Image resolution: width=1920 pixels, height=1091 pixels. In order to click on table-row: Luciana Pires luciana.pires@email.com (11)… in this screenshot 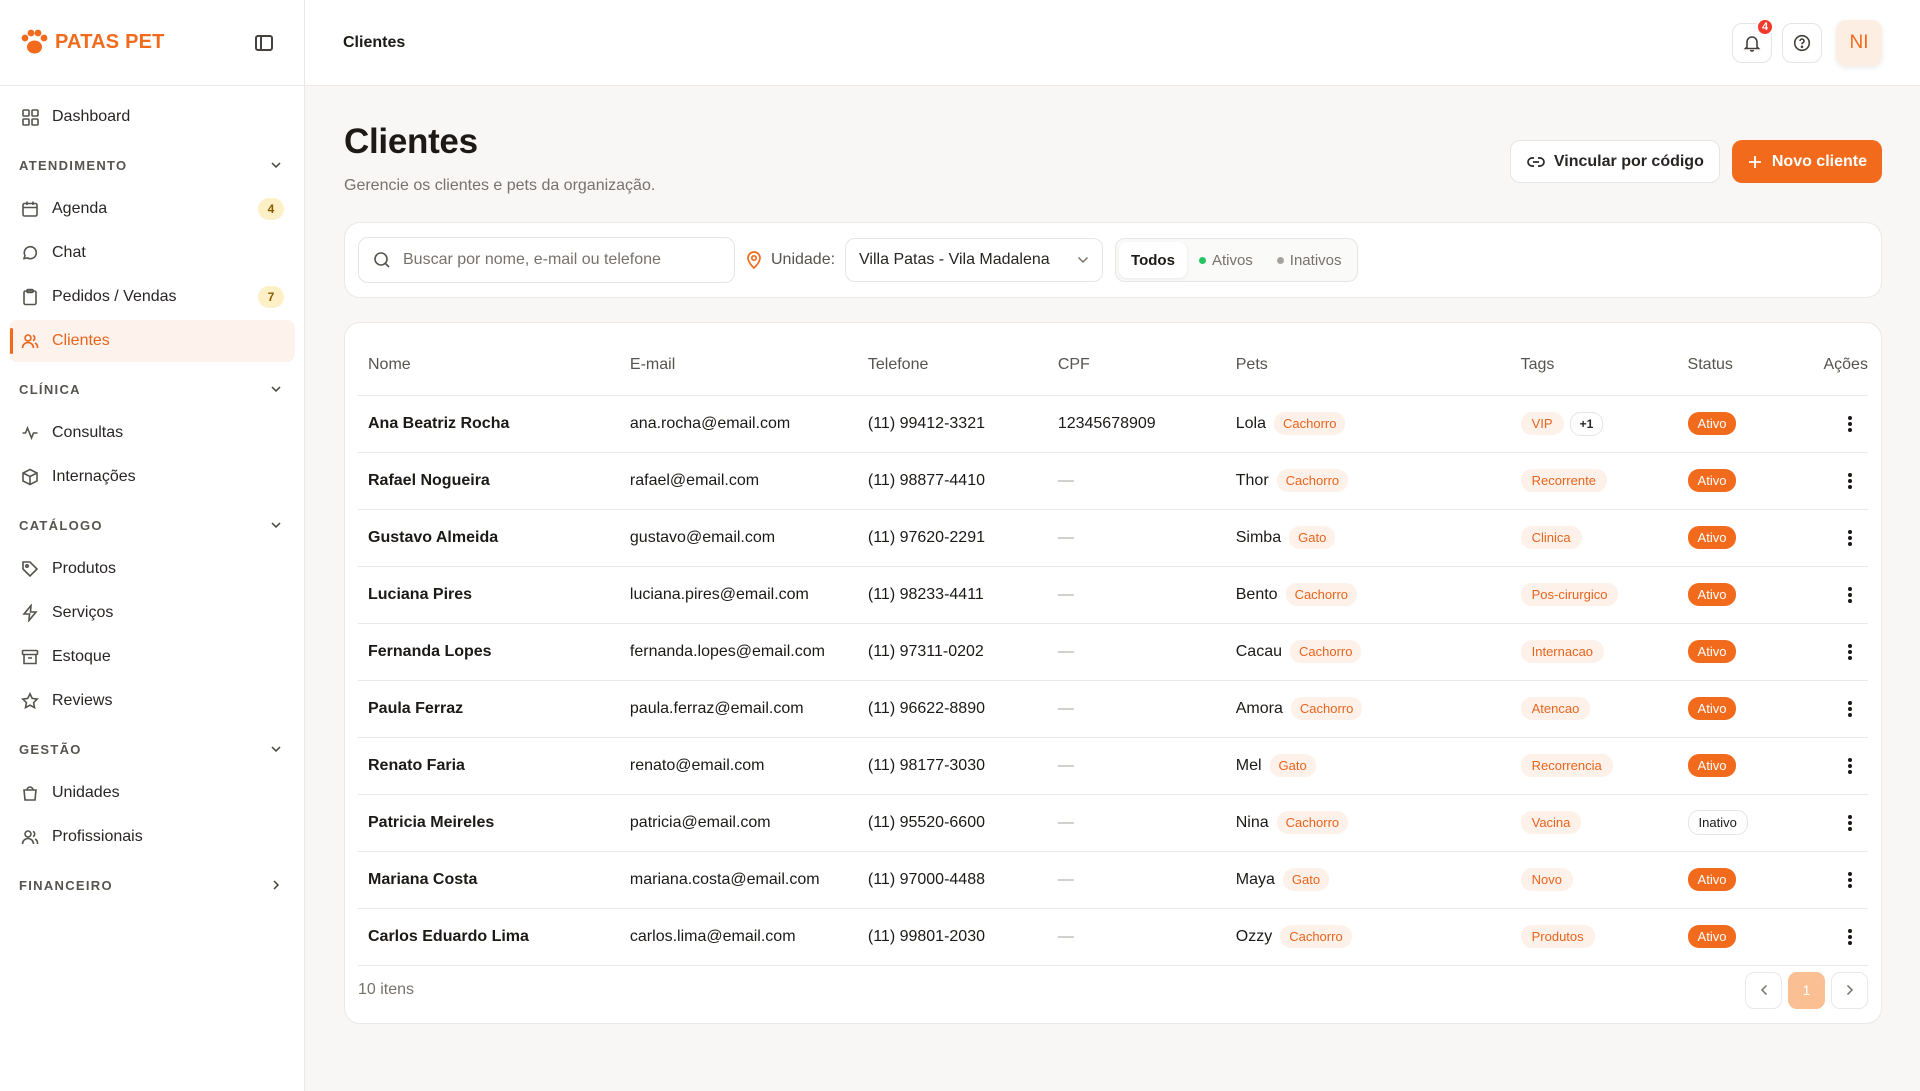, I will do `click(1113, 595)`.